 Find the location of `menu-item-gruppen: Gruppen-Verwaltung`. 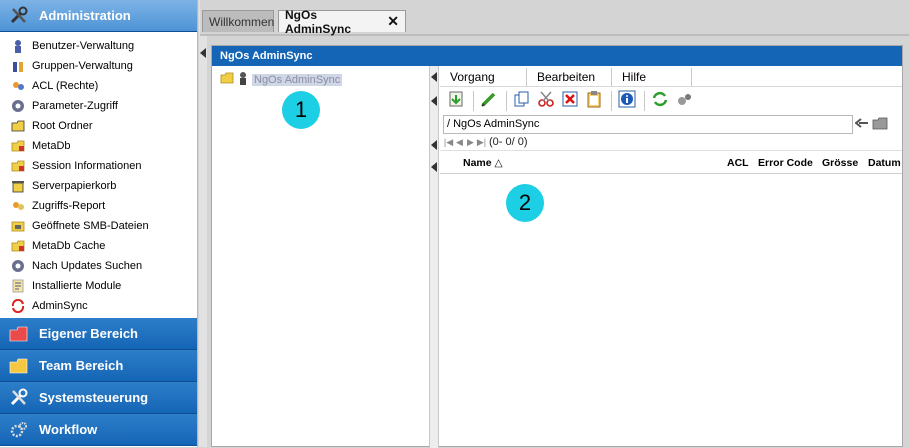

menu-item-gruppen: Gruppen-Verwaltung is located at coordinates (98, 66).